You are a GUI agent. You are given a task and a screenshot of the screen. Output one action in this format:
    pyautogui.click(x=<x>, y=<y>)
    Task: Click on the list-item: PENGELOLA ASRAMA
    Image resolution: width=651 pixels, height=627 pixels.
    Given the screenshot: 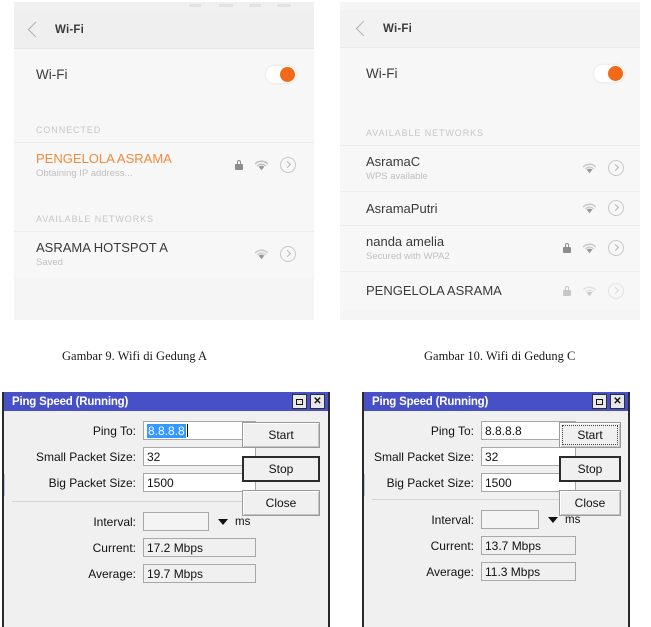 What is the action you would take?
    pyautogui.click(x=490, y=291)
    